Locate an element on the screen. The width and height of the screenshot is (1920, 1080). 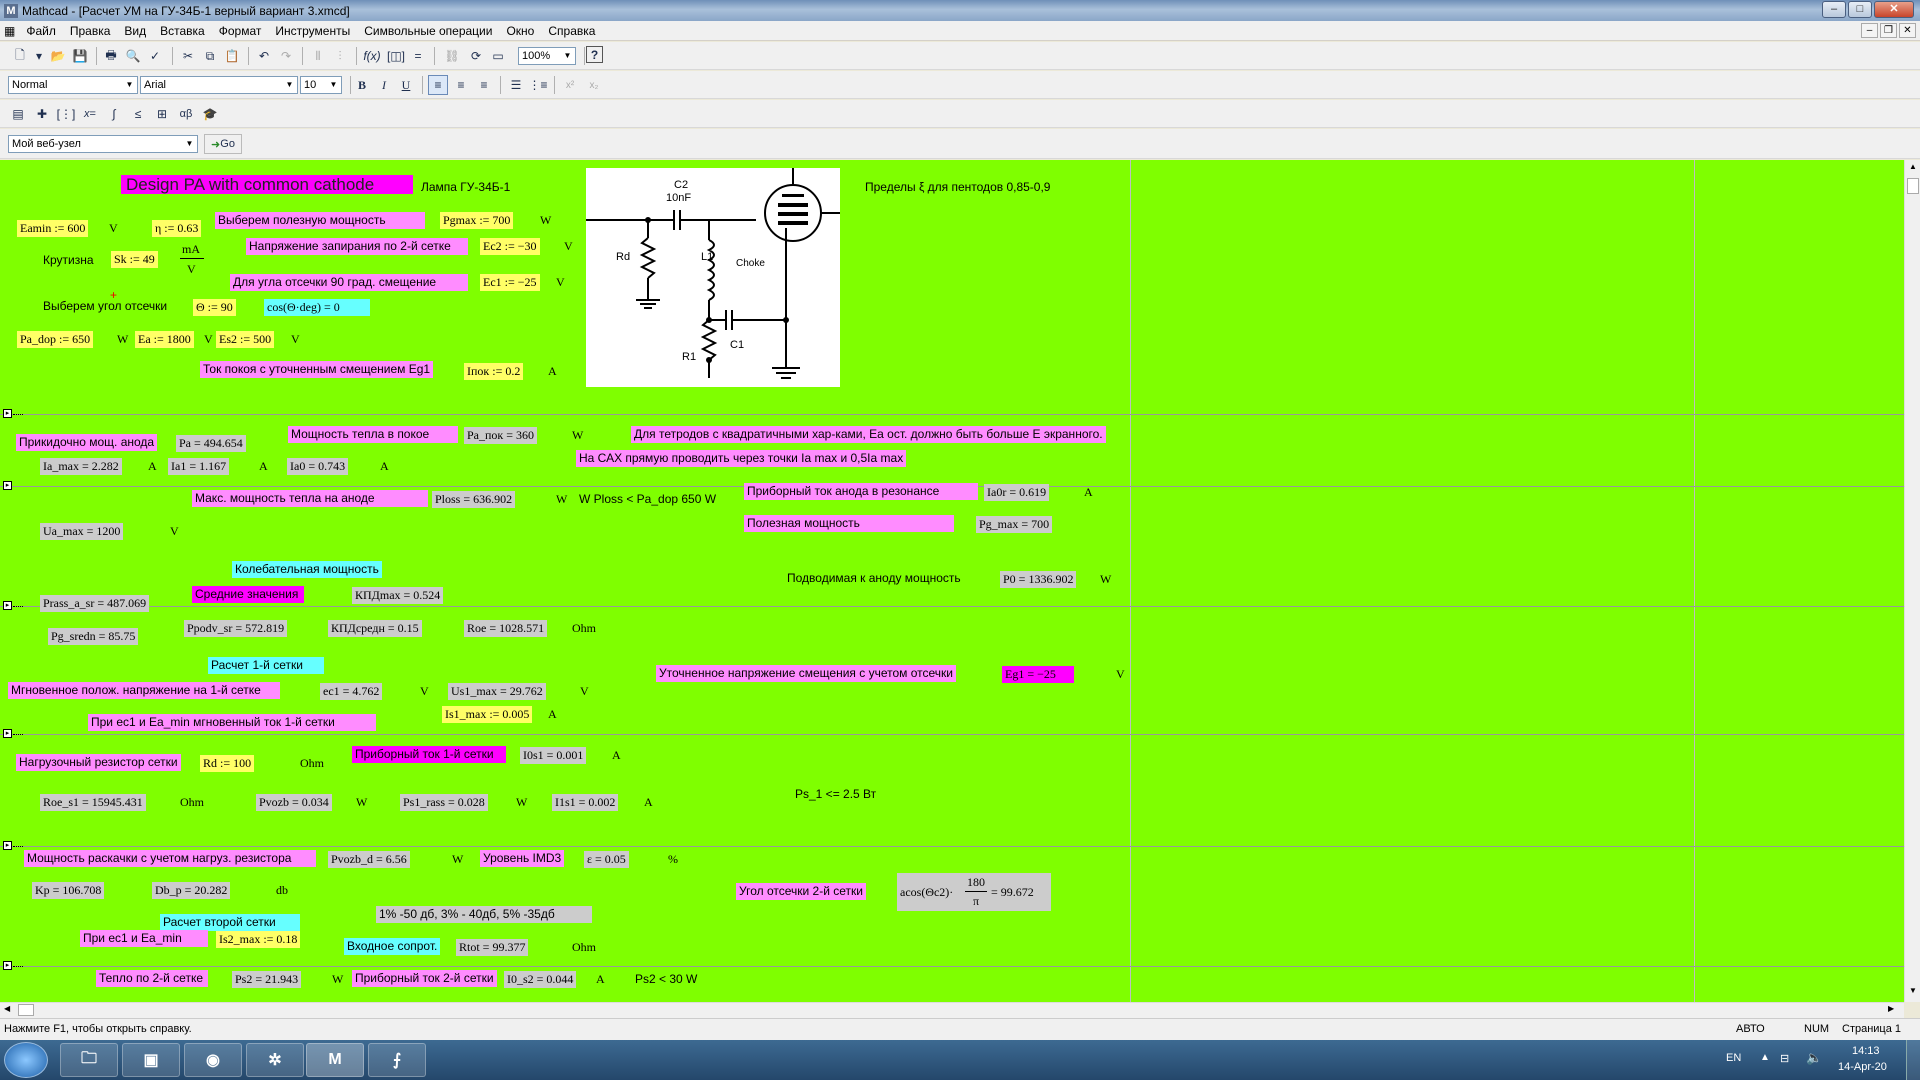
us1max-result: Us1_max = 29.762 is located at coordinates (497, 691).